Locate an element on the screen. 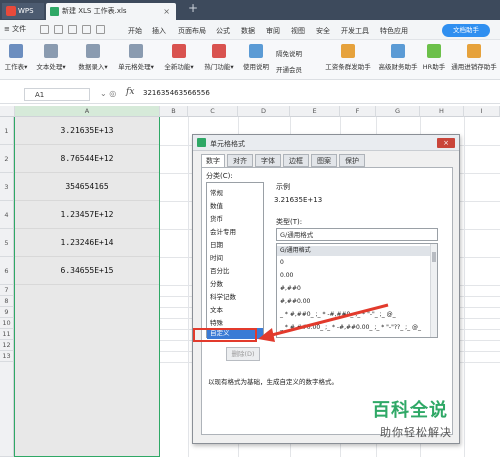  watermark-slogan: 助你轻松解决 is located at coordinates (416, 432).